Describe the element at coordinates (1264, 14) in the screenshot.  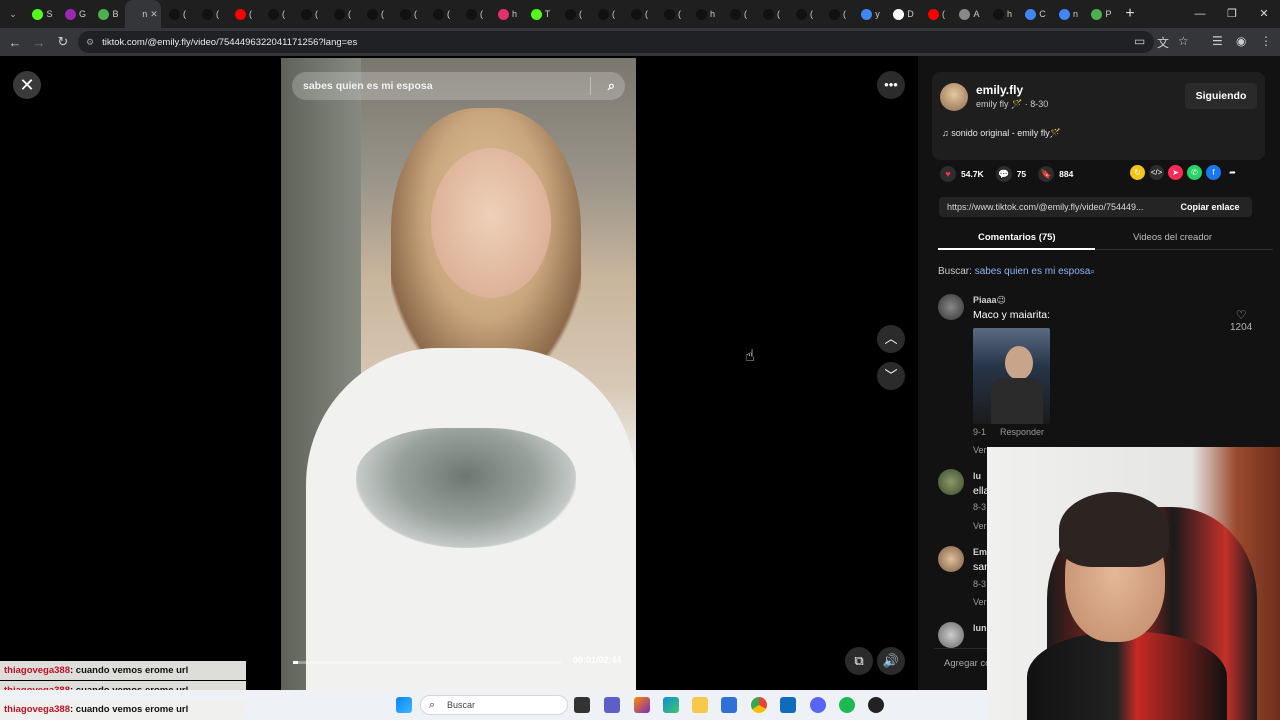
I see `close-window-icon: ✕` at that location.